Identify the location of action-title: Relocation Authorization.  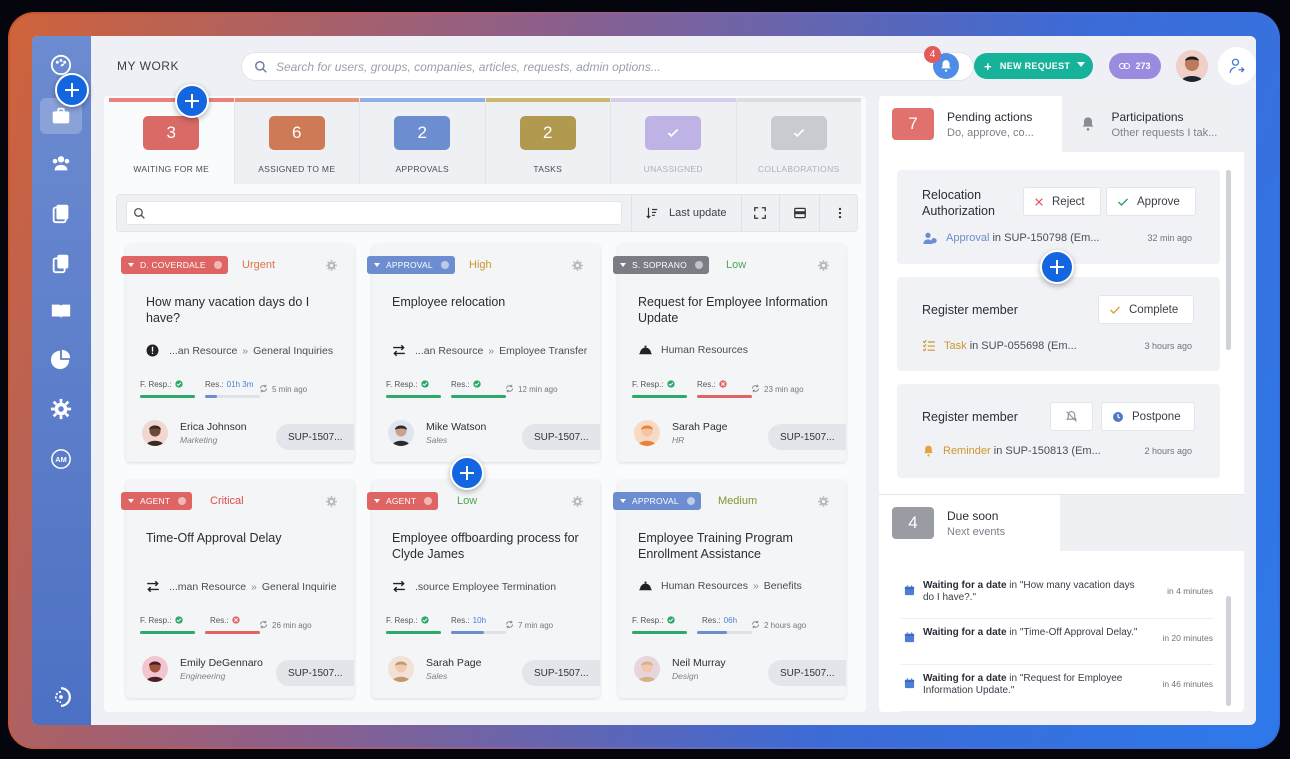
(958, 203).